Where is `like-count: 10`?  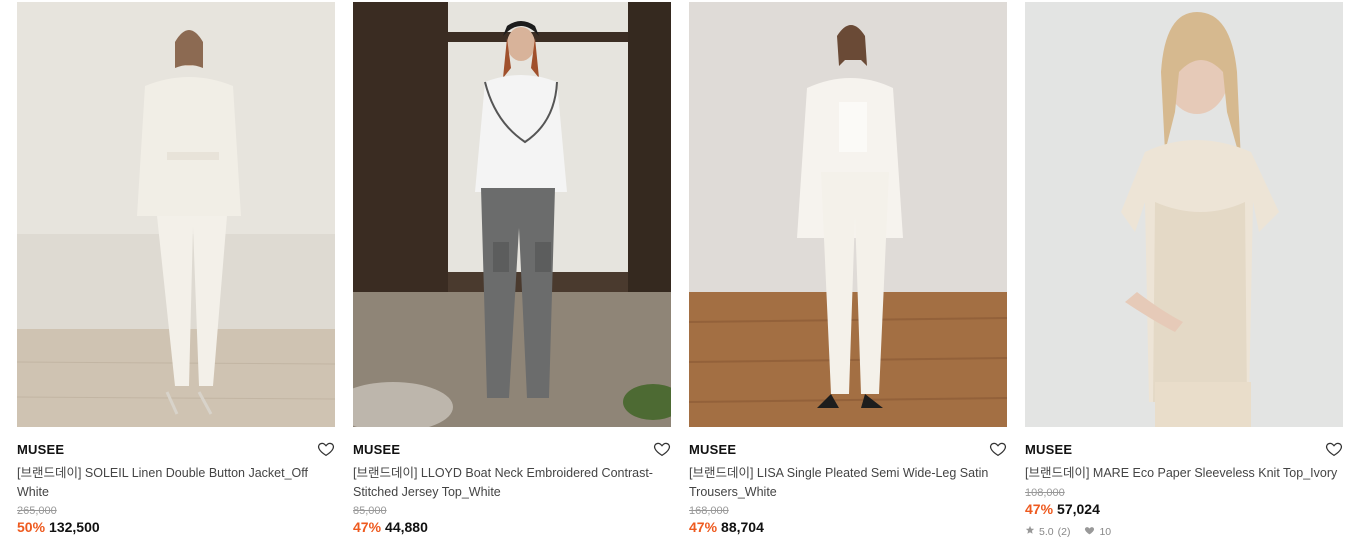
like-count: 10 is located at coordinates (1105, 531).